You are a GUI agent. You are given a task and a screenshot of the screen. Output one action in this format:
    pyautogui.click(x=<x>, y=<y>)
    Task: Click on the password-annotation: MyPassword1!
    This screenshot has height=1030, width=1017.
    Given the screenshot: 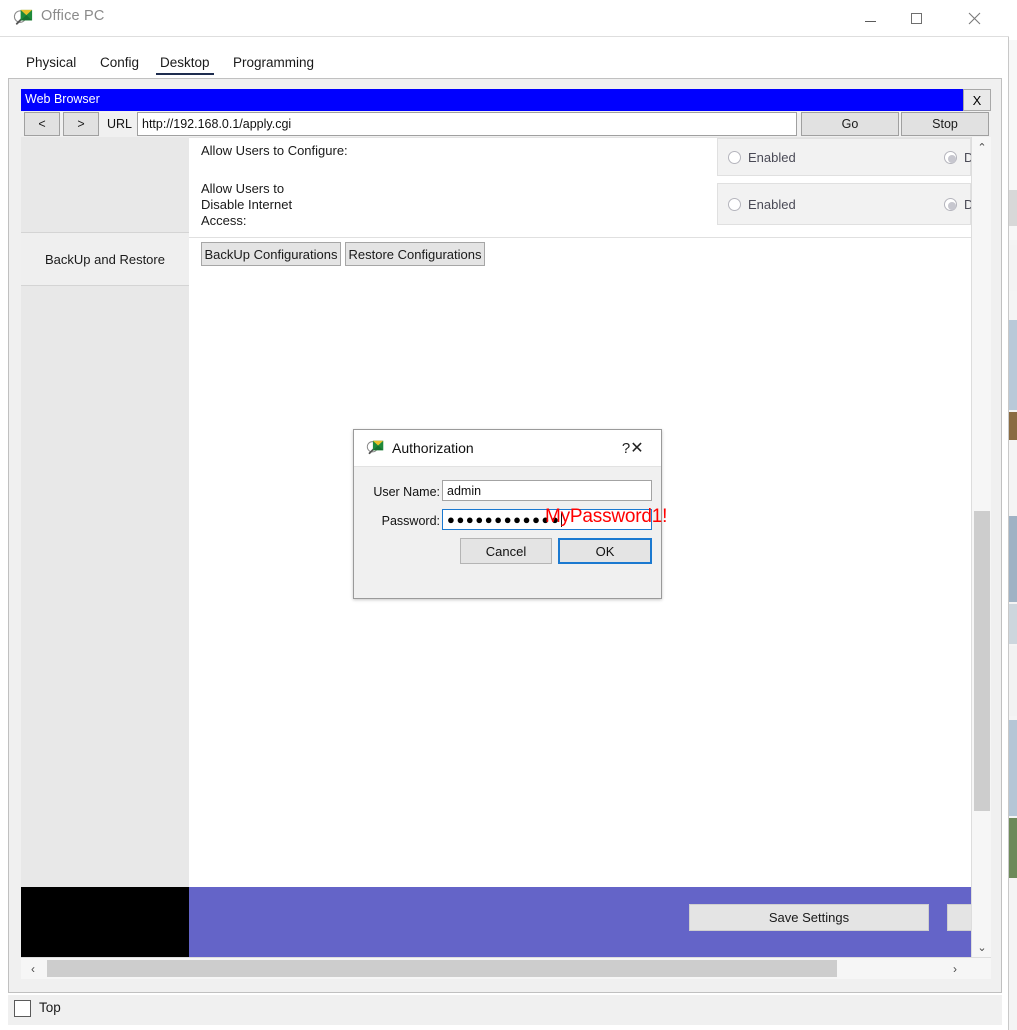 What is the action you would take?
    pyautogui.click(x=606, y=516)
    